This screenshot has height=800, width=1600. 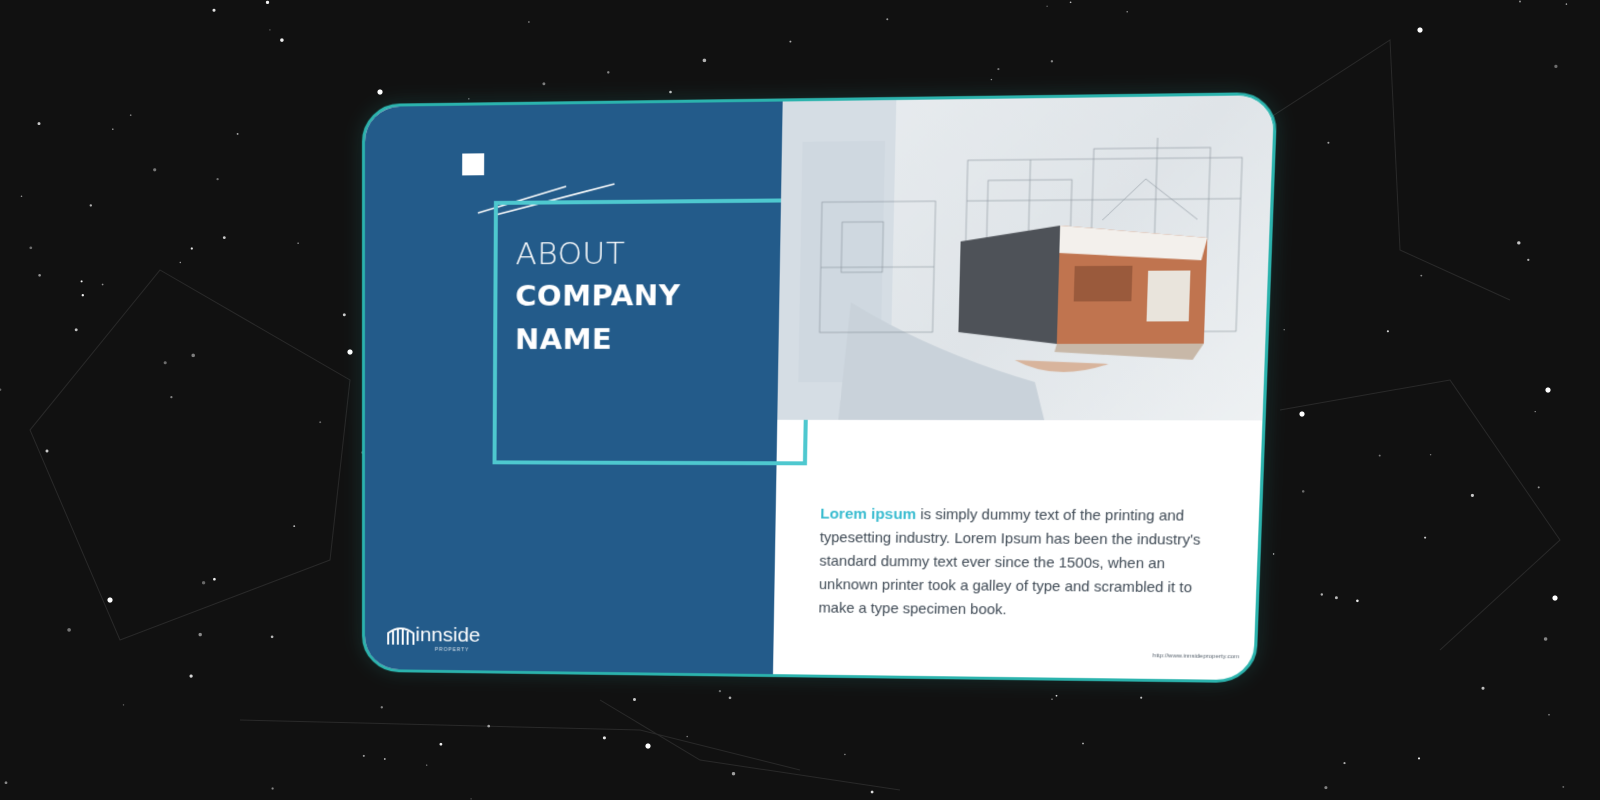 What do you see at coordinates (1196, 657) in the screenshot?
I see `website-url: http://www.innsideproperty.com` at bounding box center [1196, 657].